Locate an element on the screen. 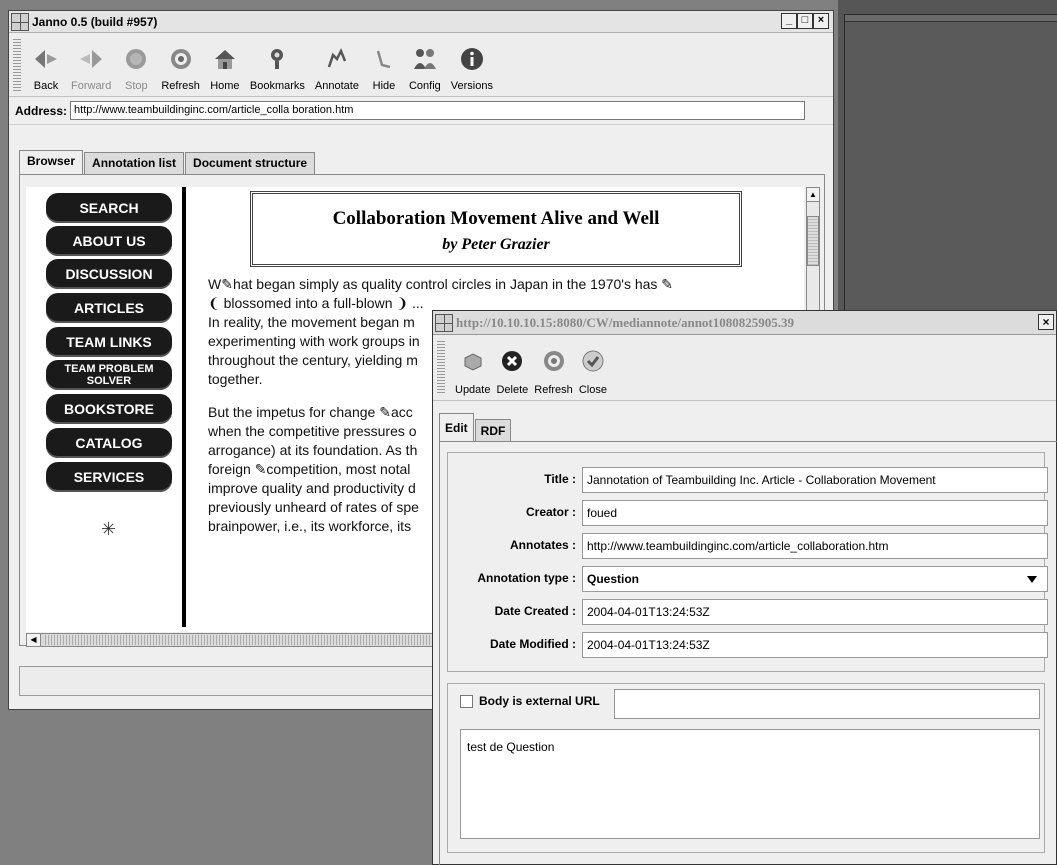  nav-articles: ARTICLES is located at coordinates (109, 308).